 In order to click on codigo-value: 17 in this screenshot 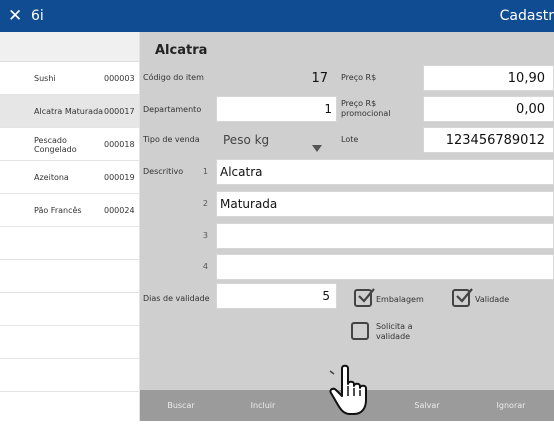, I will do `click(319, 78)`.